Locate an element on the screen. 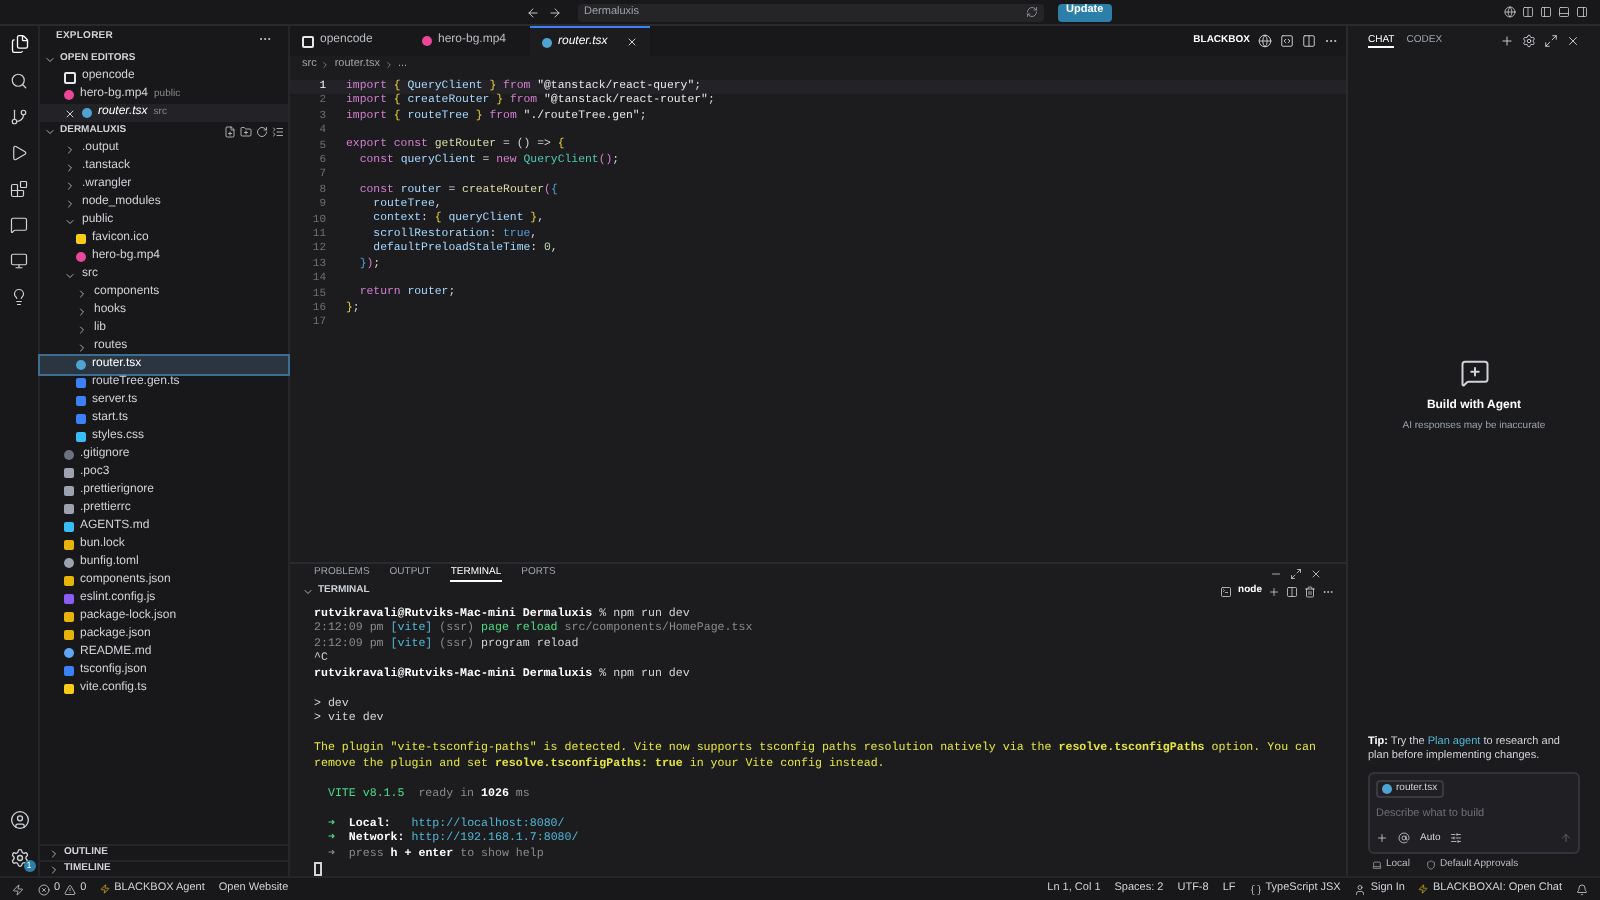  maximize-icon is located at coordinates (1551, 41).